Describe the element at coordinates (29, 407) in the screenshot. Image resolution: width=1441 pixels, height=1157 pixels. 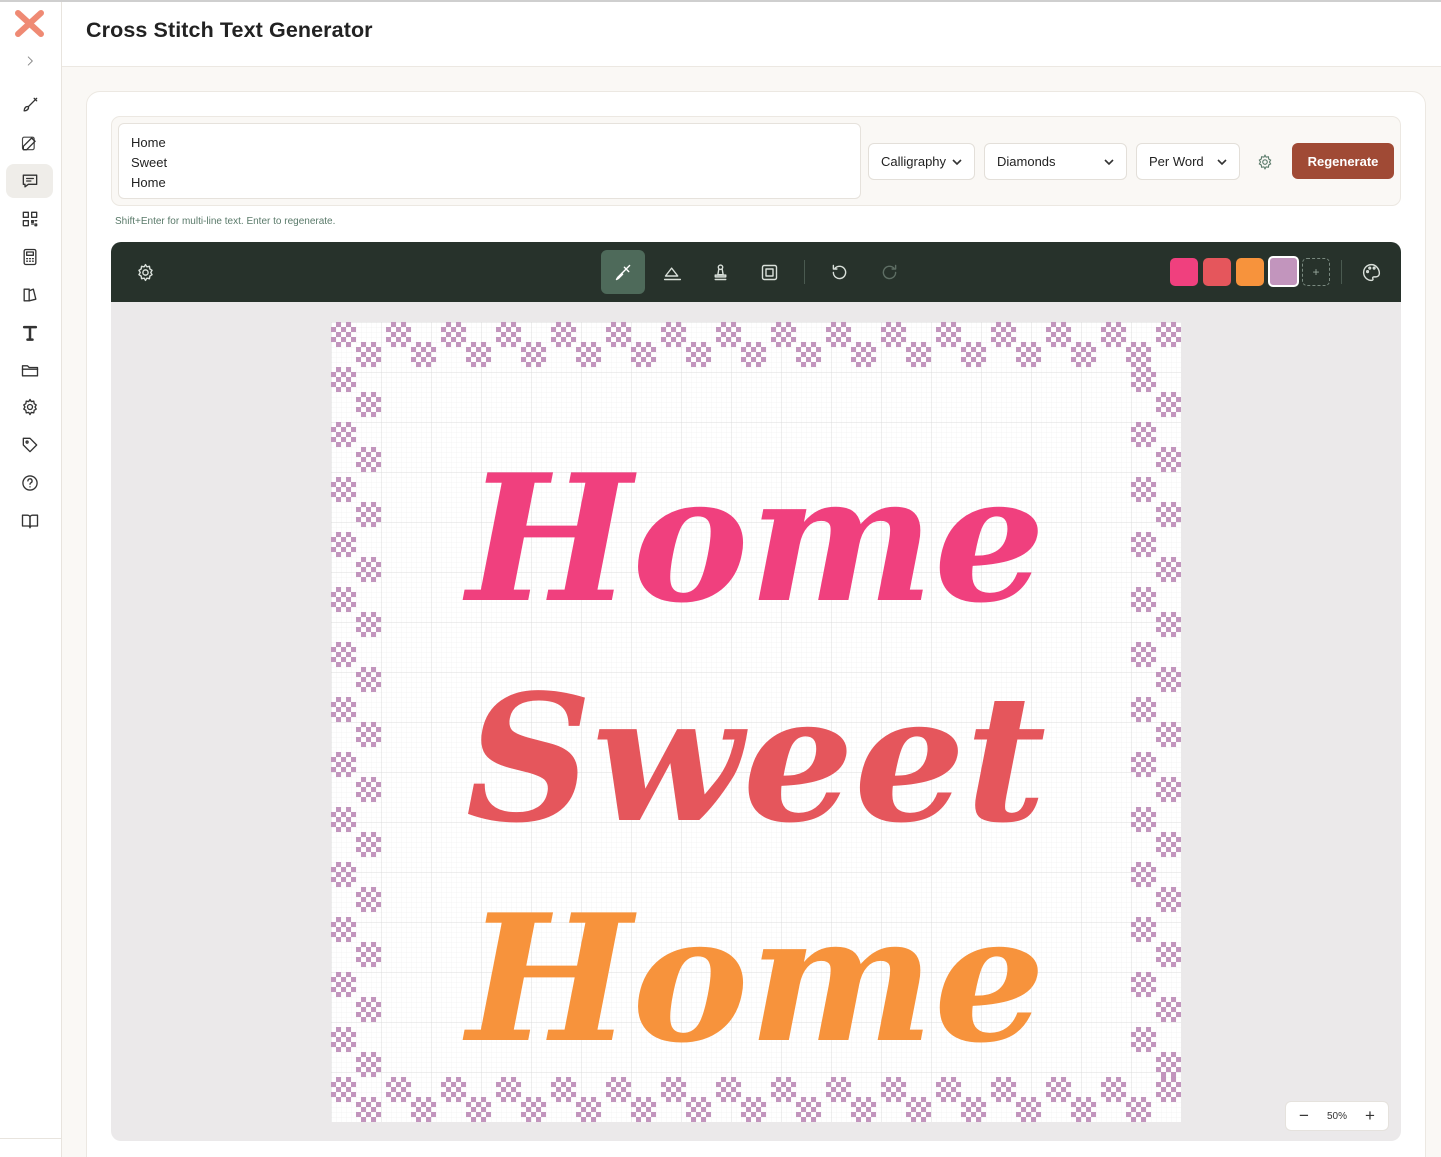
I see `settings-icon` at that location.